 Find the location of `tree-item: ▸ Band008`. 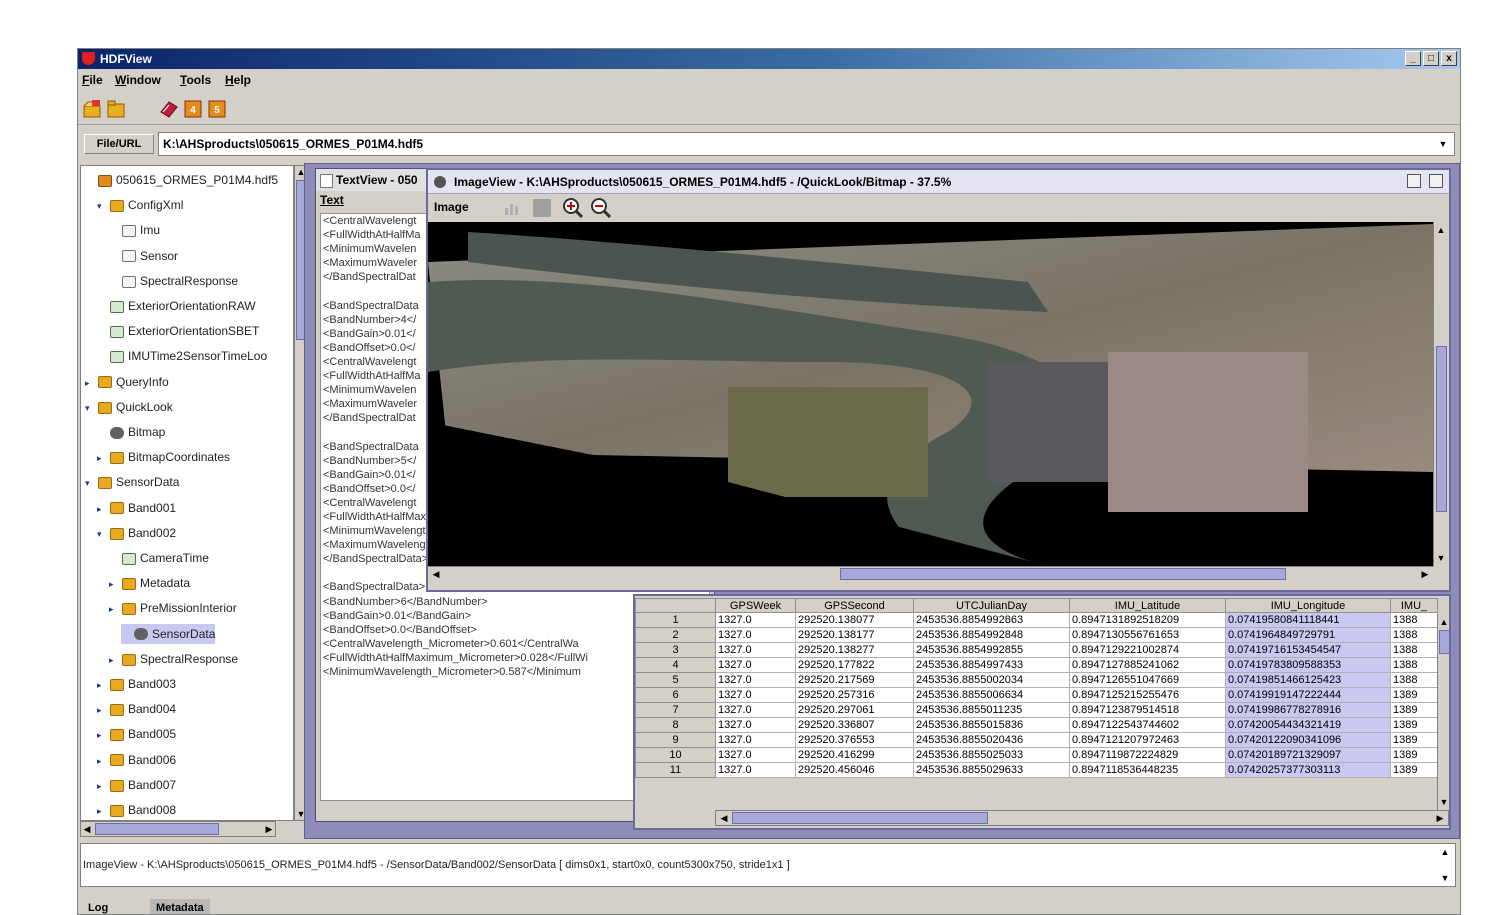

tree-item: ▸ Band008 is located at coordinates (136, 810).